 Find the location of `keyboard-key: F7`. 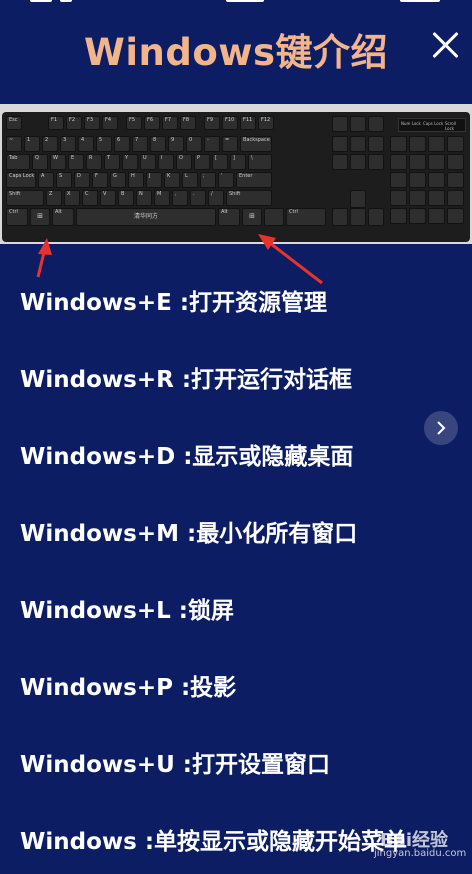

keyboard-key: F7 is located at coordinates (170, 123).